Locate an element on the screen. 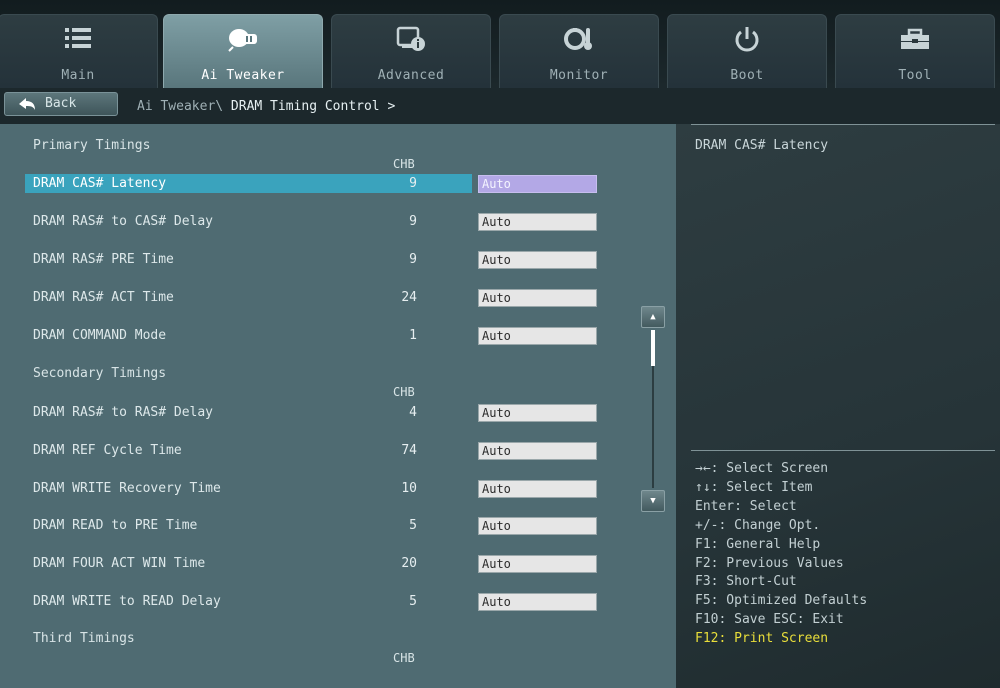 The height and width of the screenshot is (688, 1000). advanced-icon is located at coordinates (411, 40).